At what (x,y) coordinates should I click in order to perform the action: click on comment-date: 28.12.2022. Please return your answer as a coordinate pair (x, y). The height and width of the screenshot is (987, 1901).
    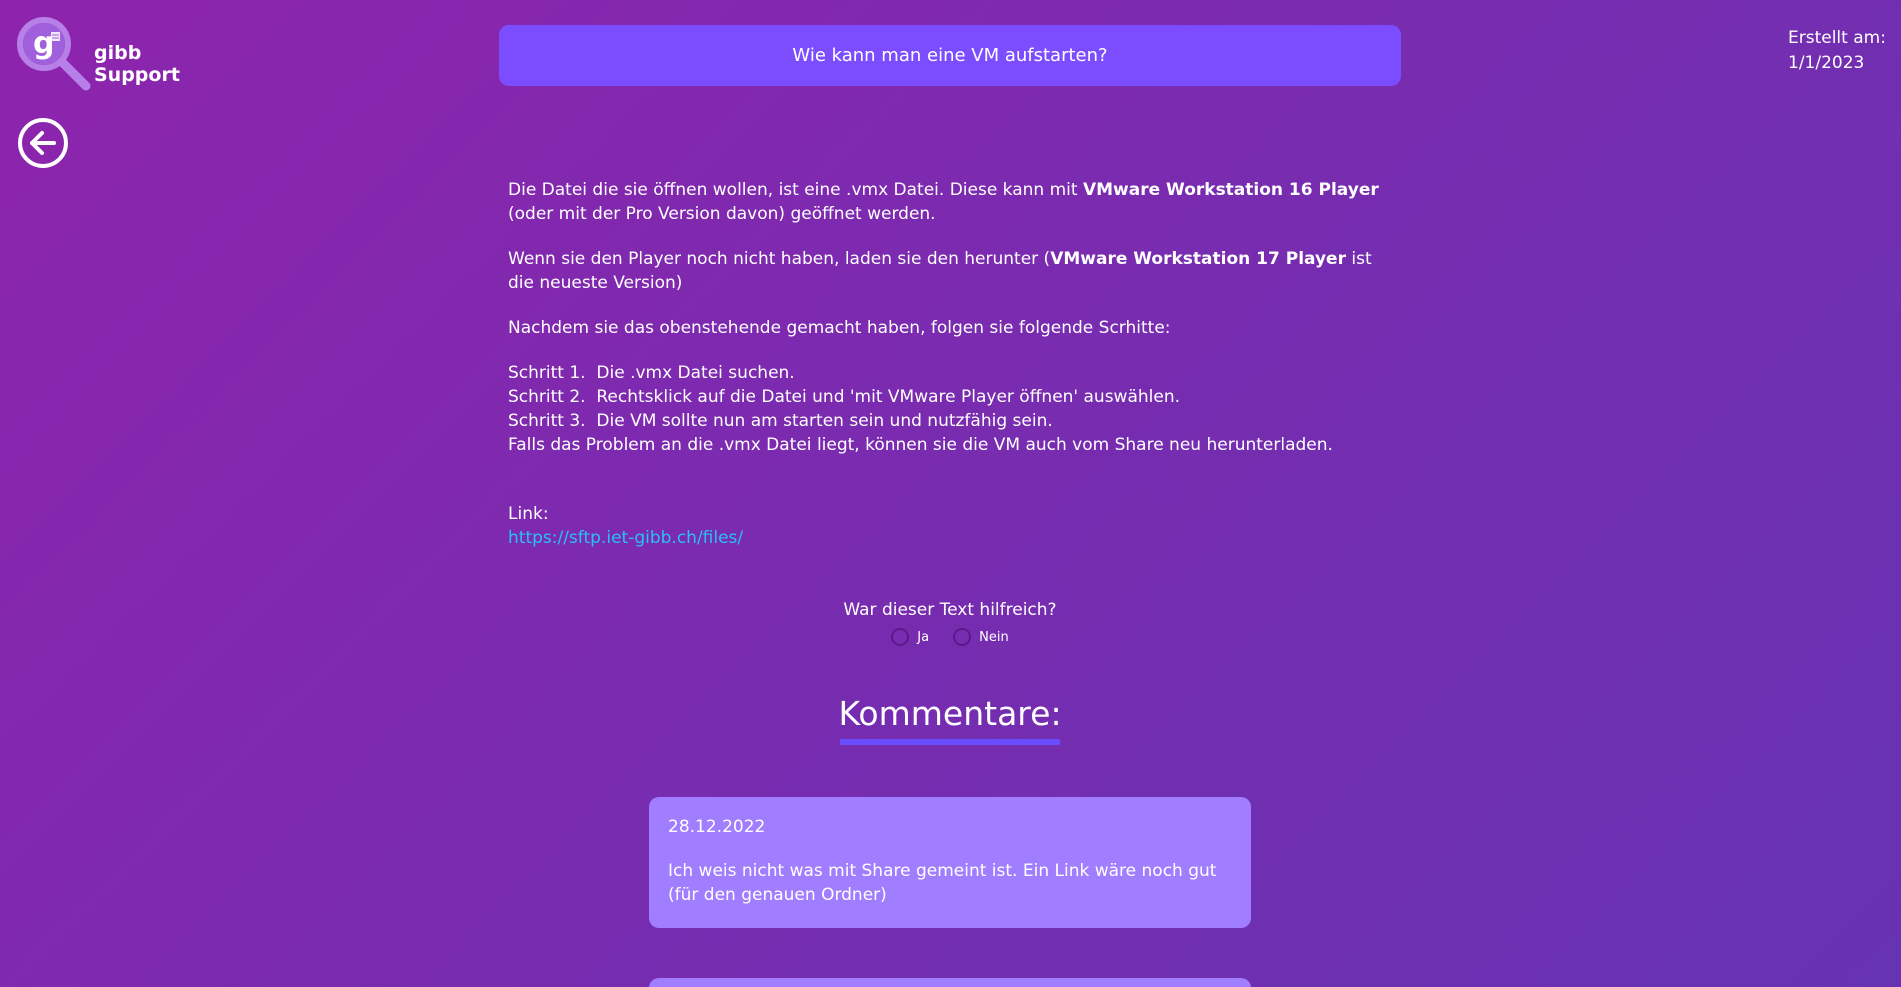
    Looking at the image, I should click on (717, 827).